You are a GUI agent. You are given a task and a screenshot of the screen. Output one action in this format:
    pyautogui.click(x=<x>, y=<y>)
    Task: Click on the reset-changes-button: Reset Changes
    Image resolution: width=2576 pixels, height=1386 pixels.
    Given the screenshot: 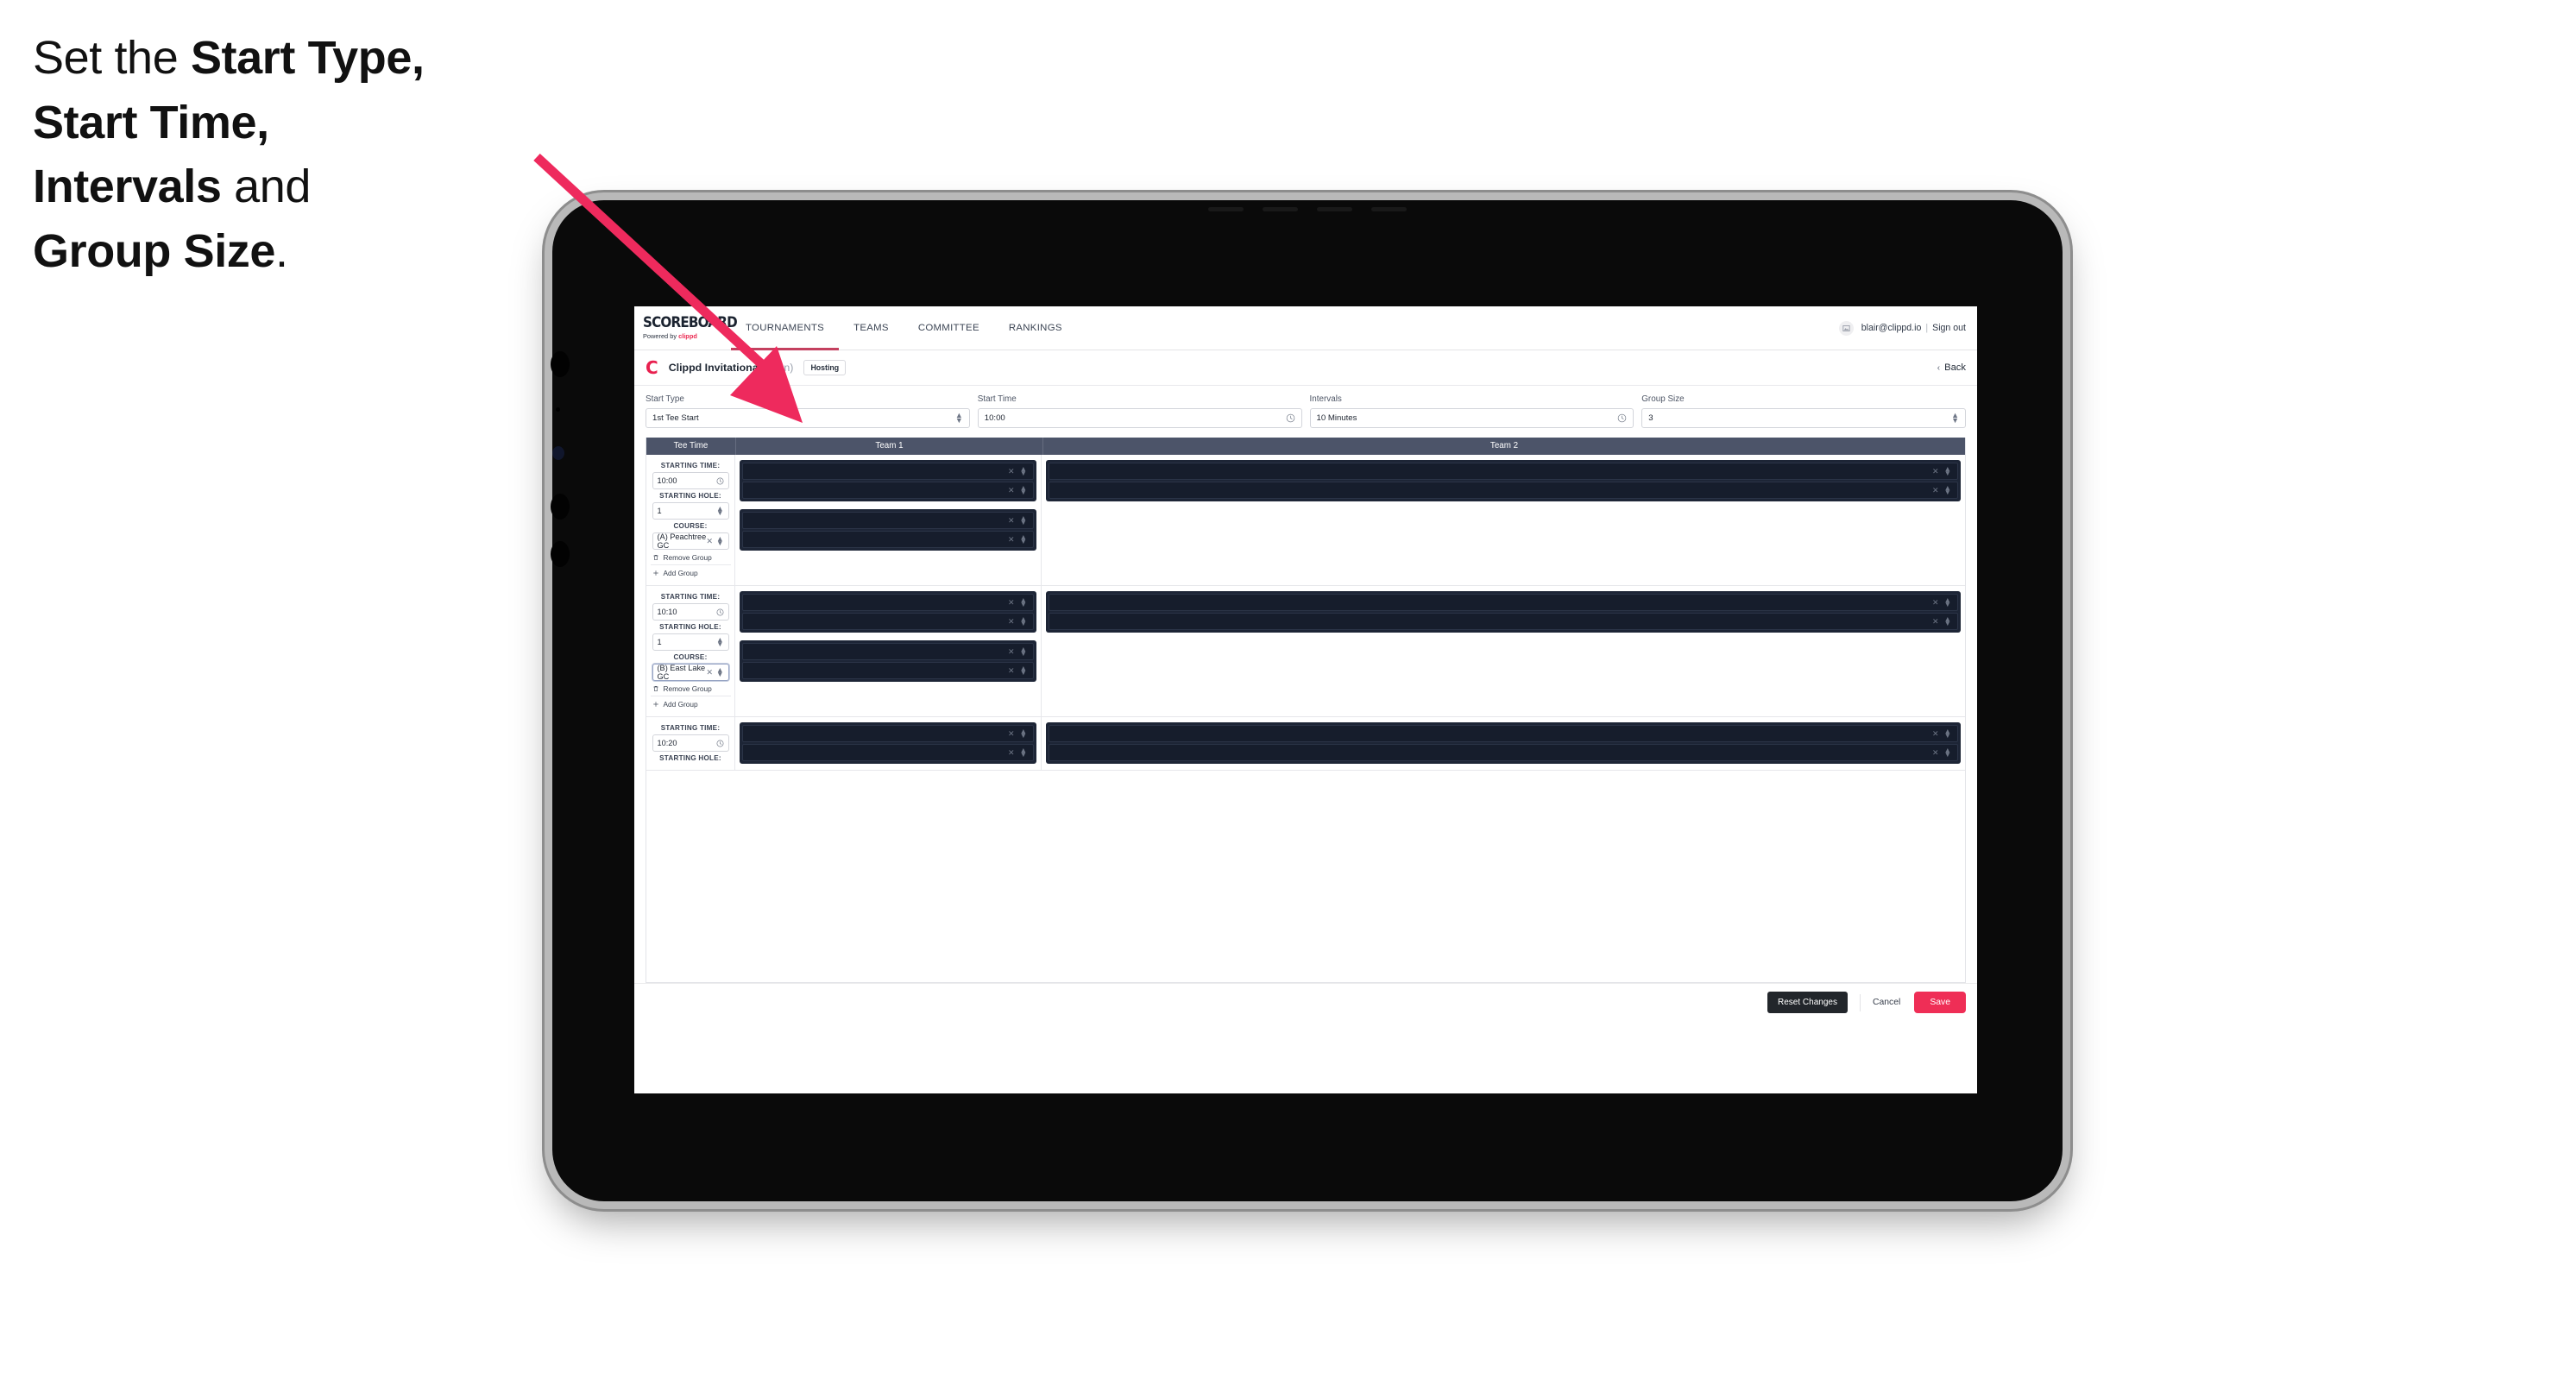 What is the action you would take?
    pyautogui.click(x=1808, y=1003)
    